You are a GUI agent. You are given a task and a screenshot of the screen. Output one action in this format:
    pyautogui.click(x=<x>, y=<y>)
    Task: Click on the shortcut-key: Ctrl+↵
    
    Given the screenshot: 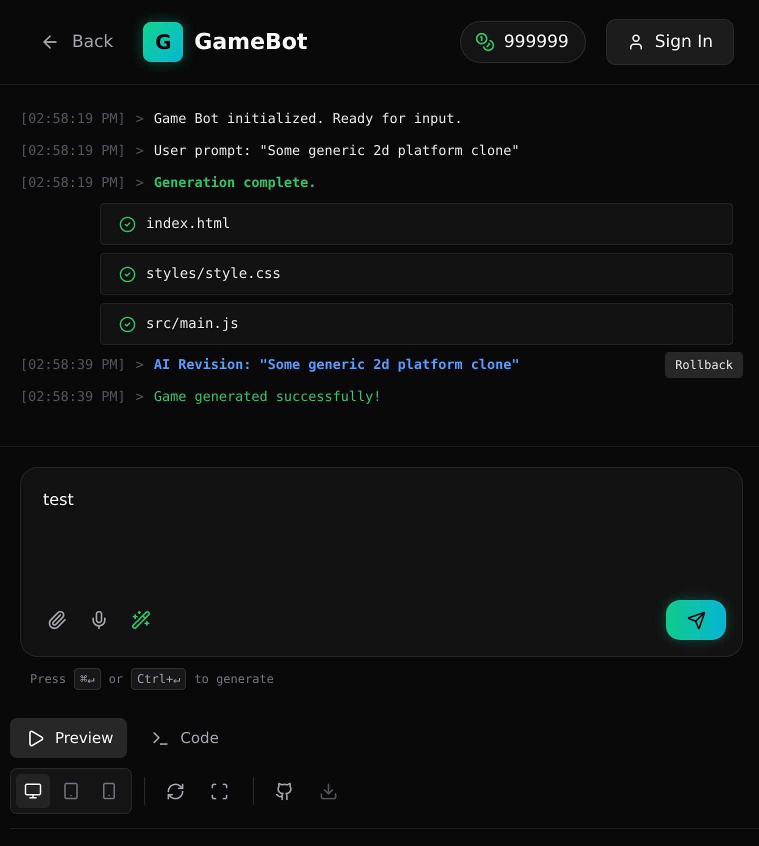 What is the action you would take?
    pyautogui.click(x=158, y=679)
    